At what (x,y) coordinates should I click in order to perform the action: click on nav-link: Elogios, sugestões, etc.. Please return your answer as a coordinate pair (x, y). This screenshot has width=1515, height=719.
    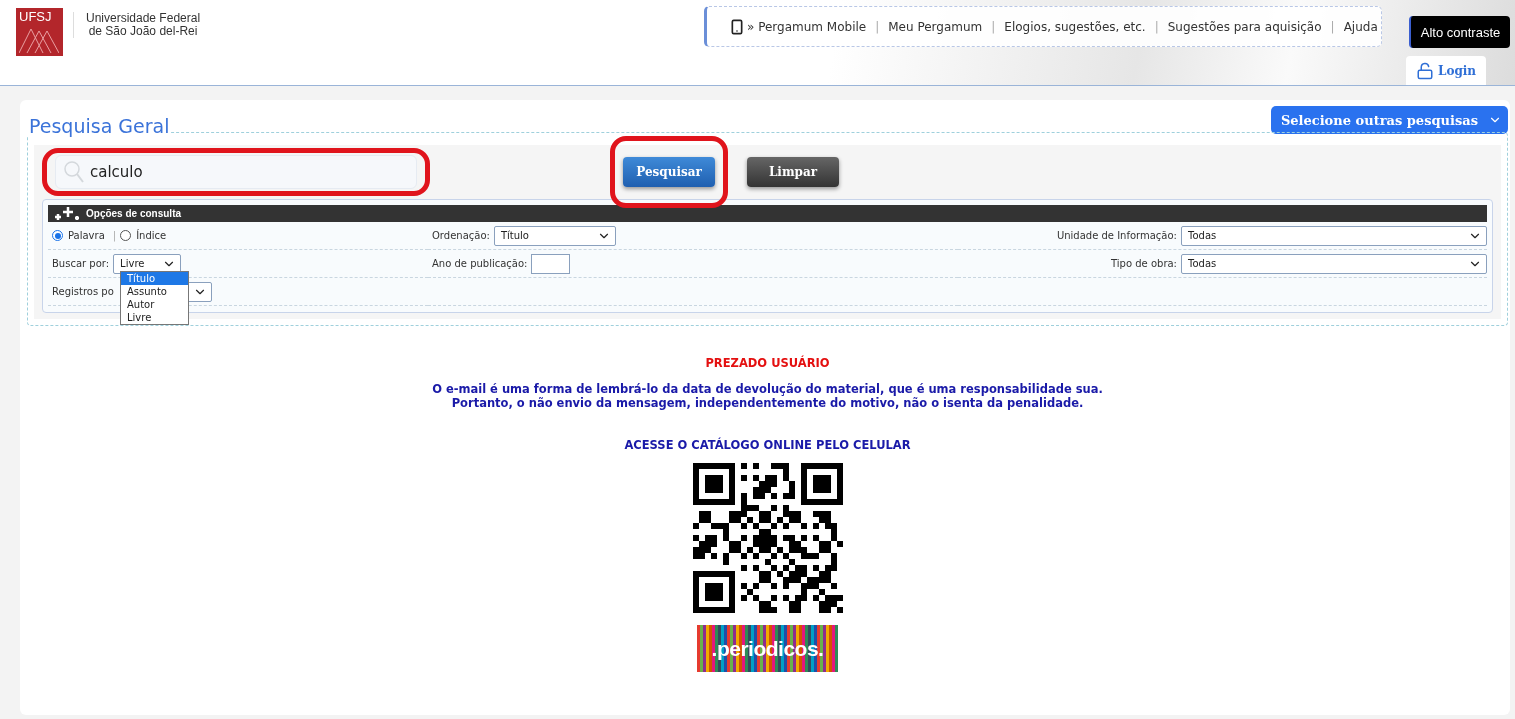
    Looking at the image, I should click on (1075, 26).